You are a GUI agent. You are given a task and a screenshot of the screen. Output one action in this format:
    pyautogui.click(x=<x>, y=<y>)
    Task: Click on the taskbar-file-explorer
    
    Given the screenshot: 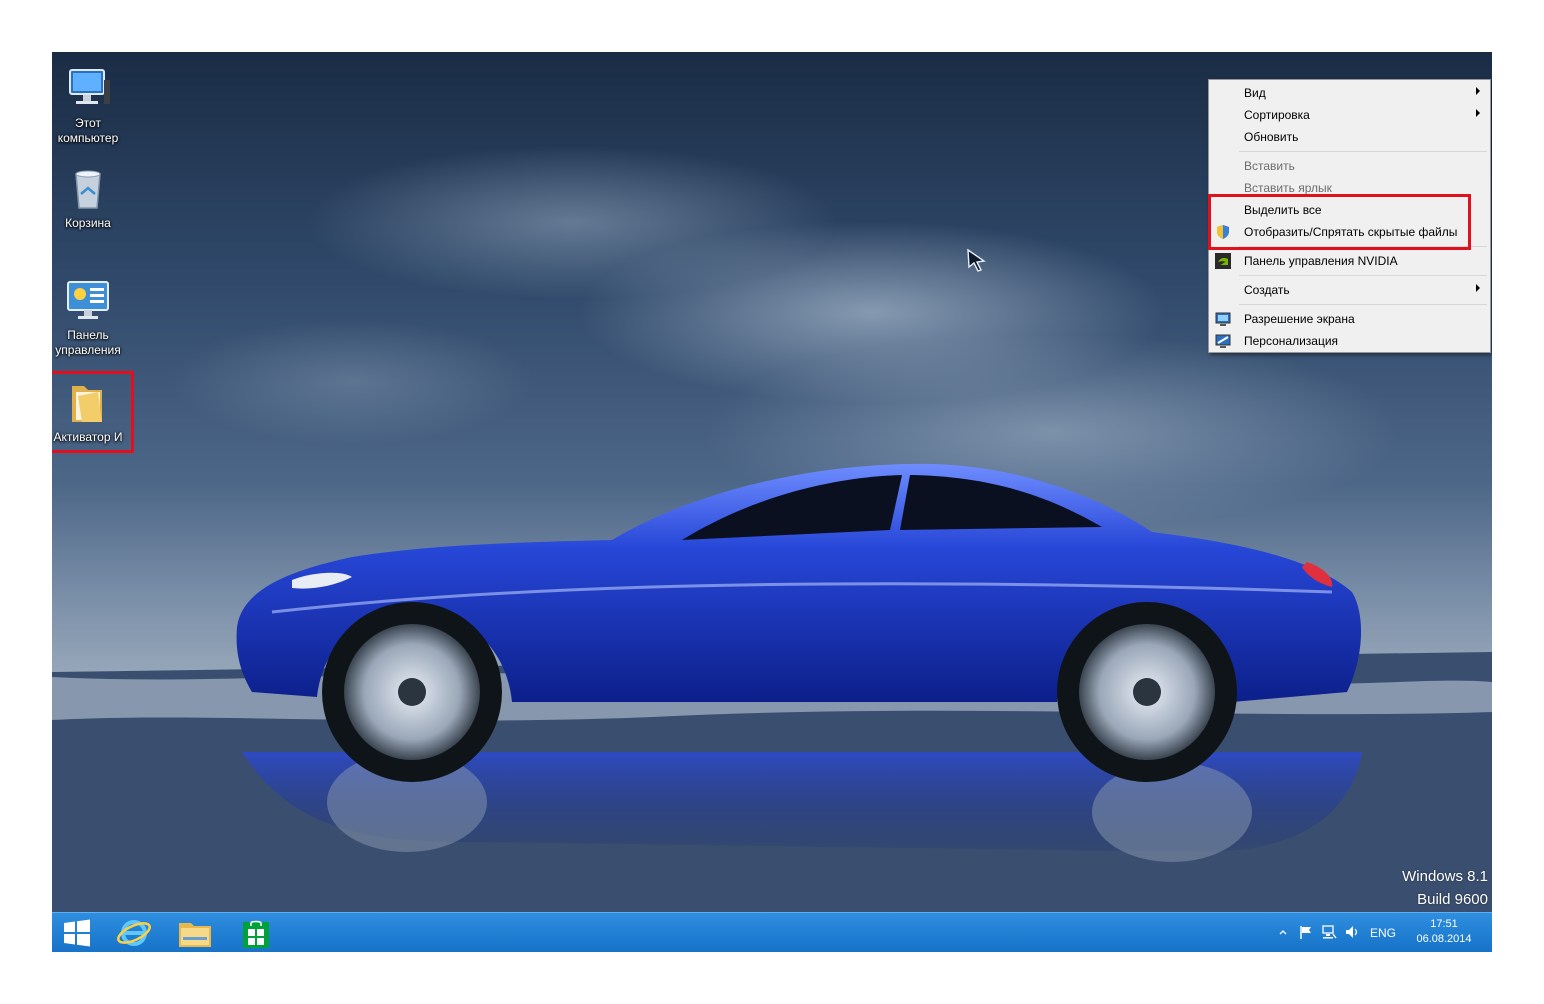 What is the action you would take?
    pyautogui.click(x=195, y=932)
    